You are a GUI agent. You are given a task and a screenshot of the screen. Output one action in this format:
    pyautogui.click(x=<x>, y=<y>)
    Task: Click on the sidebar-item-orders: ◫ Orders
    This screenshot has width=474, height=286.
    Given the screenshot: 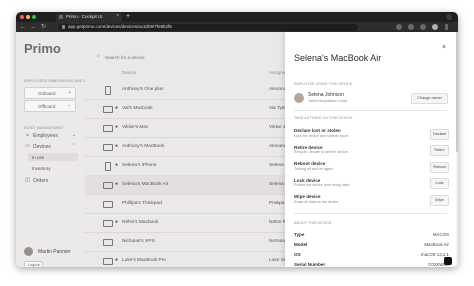 What is the action you would take?
    pyautogui.click(x=50, y=180)
    